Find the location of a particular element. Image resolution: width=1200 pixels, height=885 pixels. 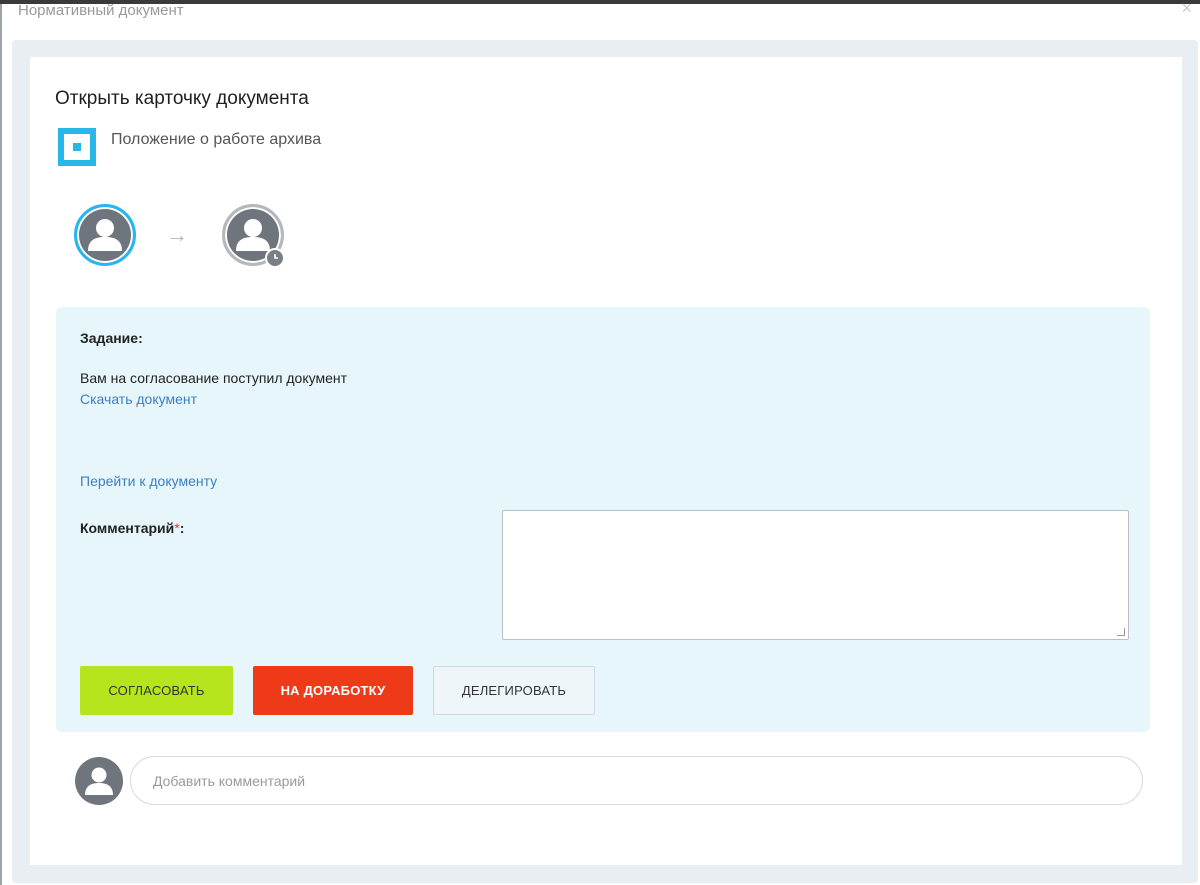

route-arrow-icon: → is located at coordinates (177, 234).